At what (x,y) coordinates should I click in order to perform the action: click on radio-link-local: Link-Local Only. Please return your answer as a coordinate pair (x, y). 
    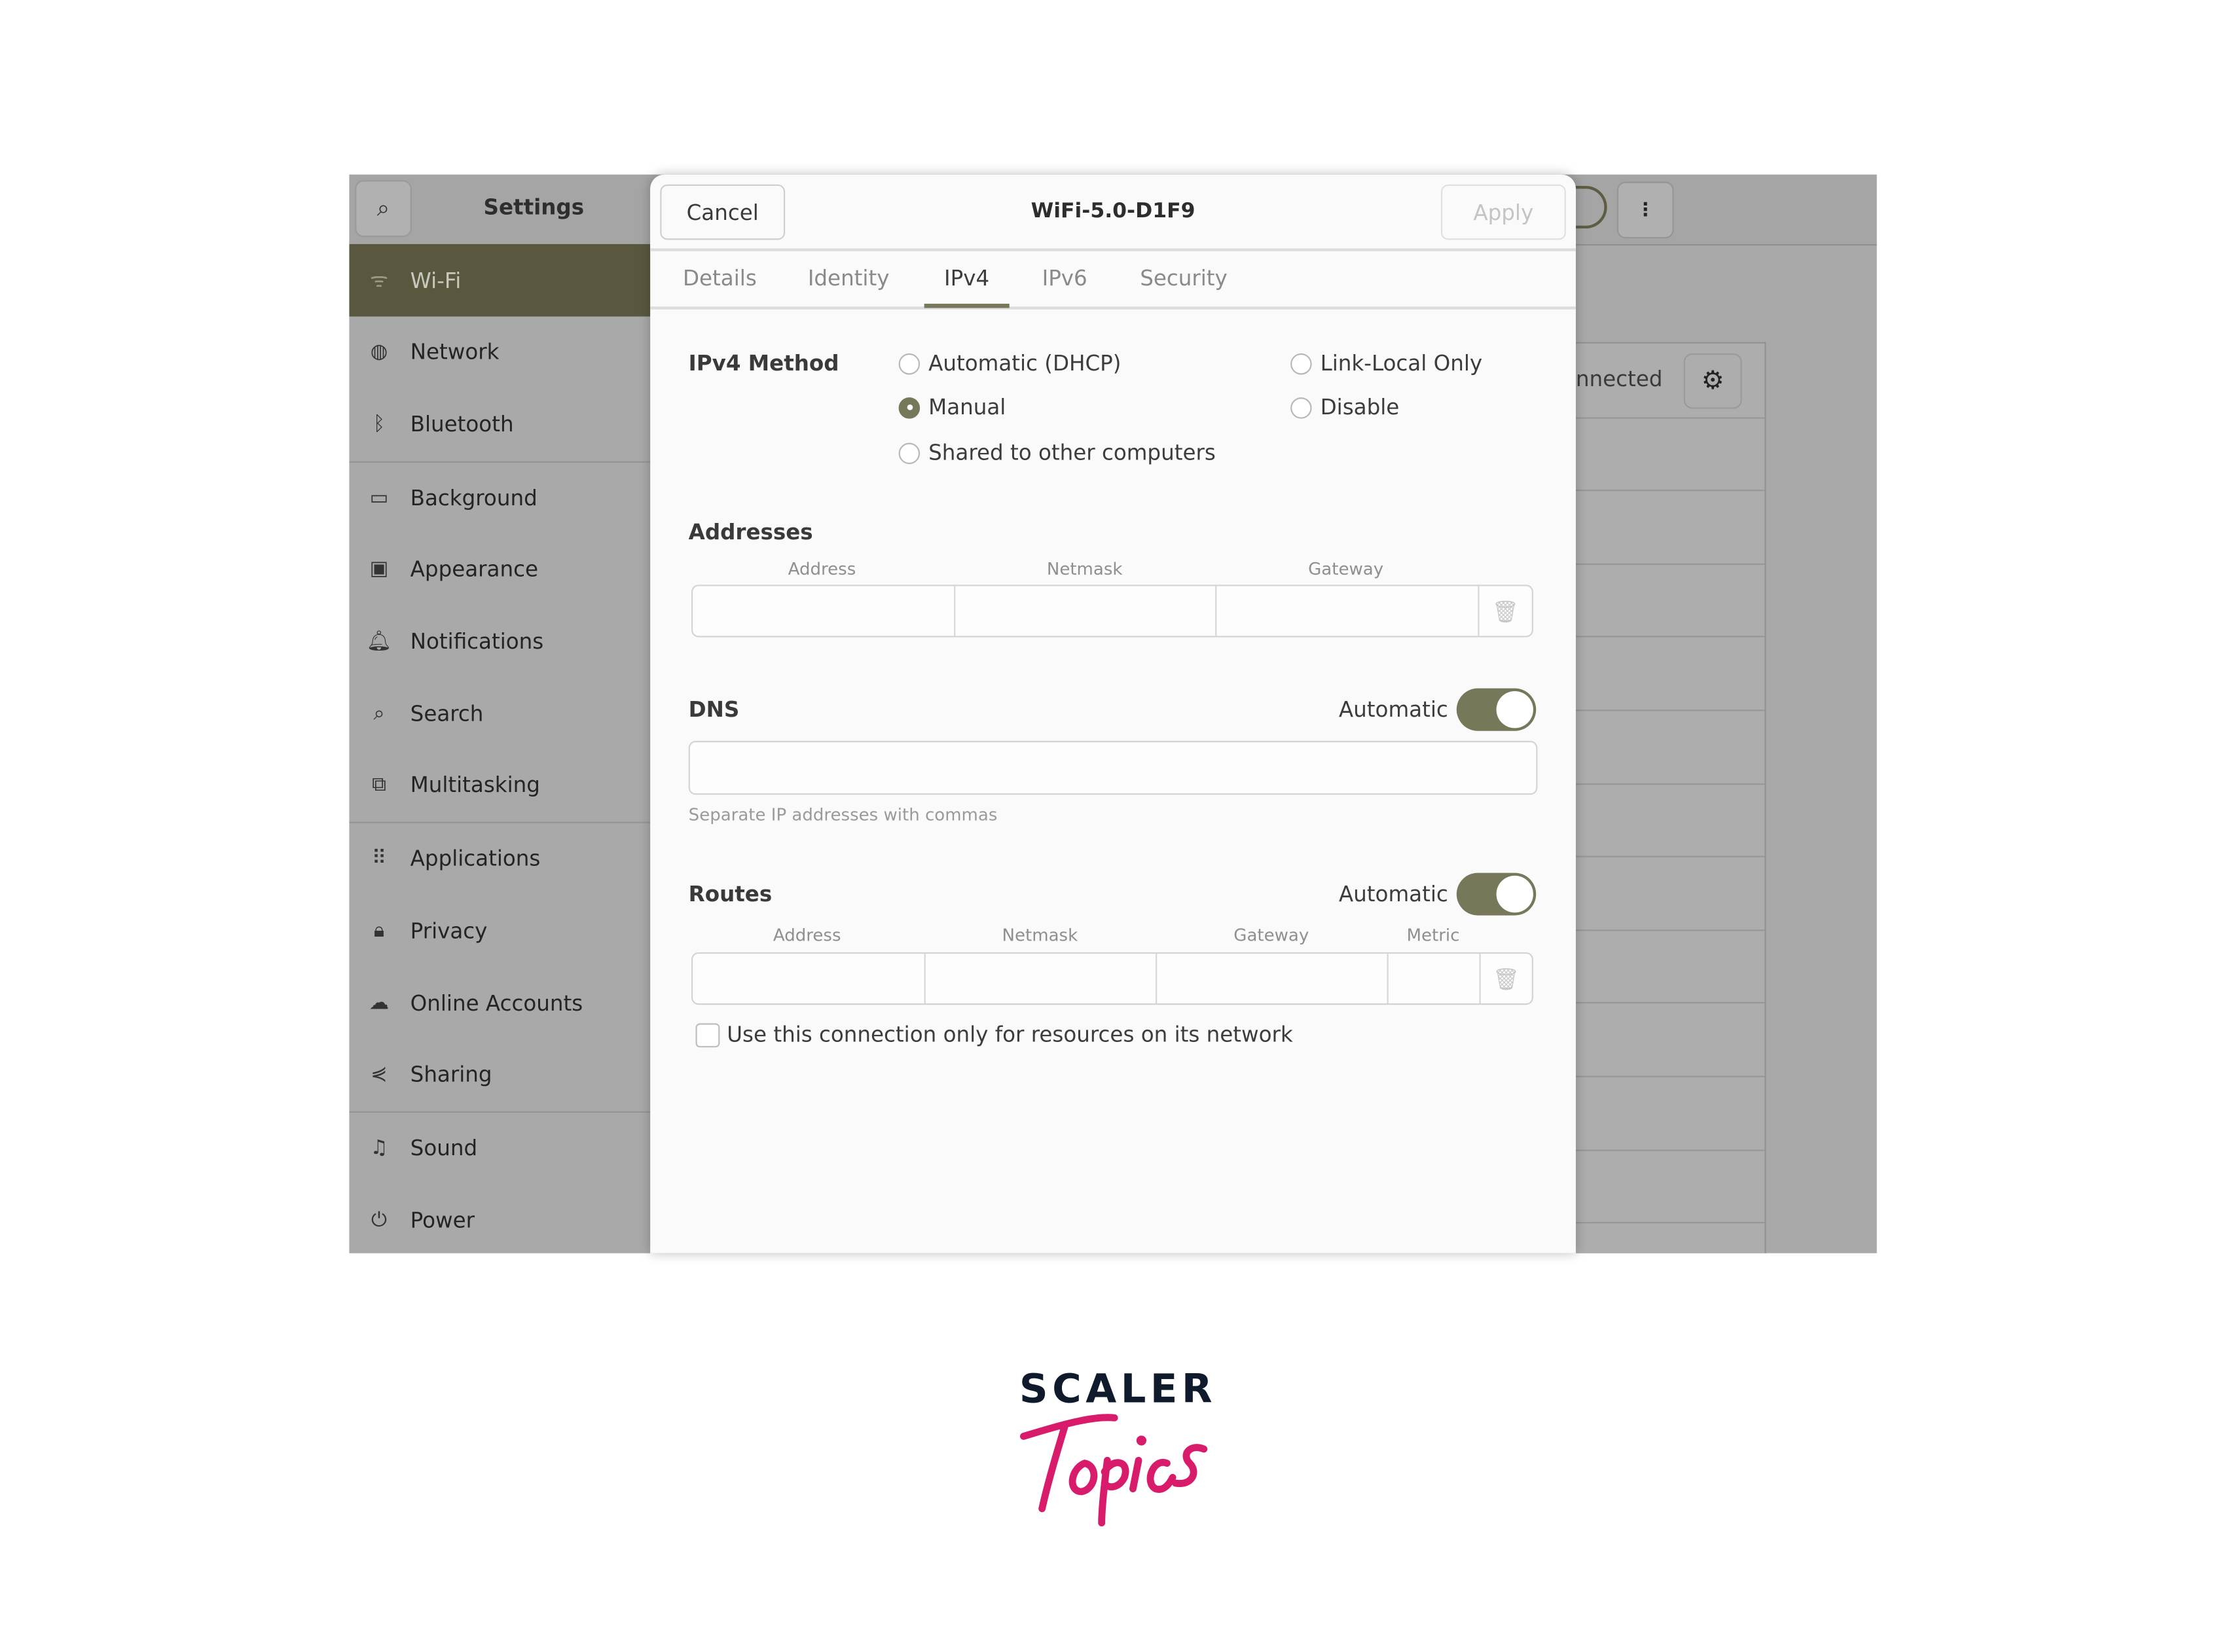
    Looking at the image, I should click on (1386, 363).